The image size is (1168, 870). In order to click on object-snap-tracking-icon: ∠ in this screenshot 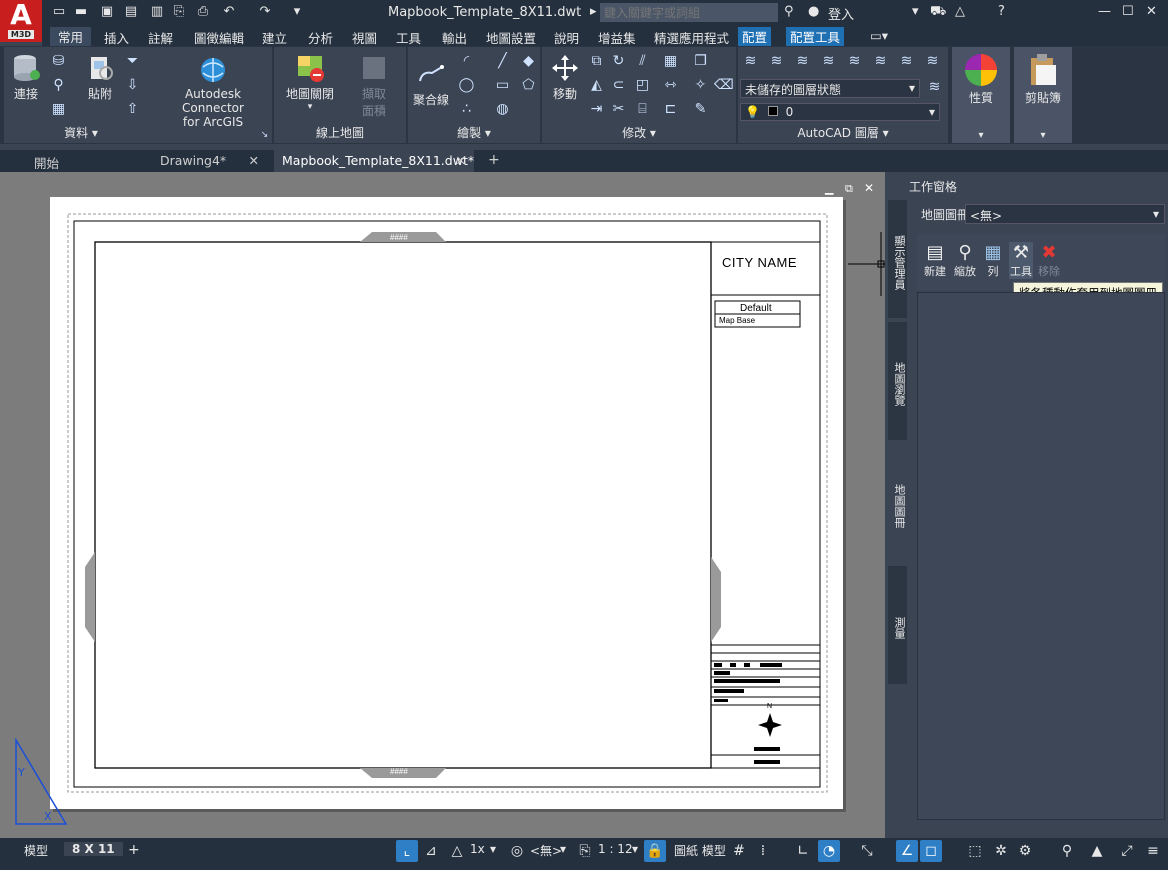, I will do `click(907, 851)`.